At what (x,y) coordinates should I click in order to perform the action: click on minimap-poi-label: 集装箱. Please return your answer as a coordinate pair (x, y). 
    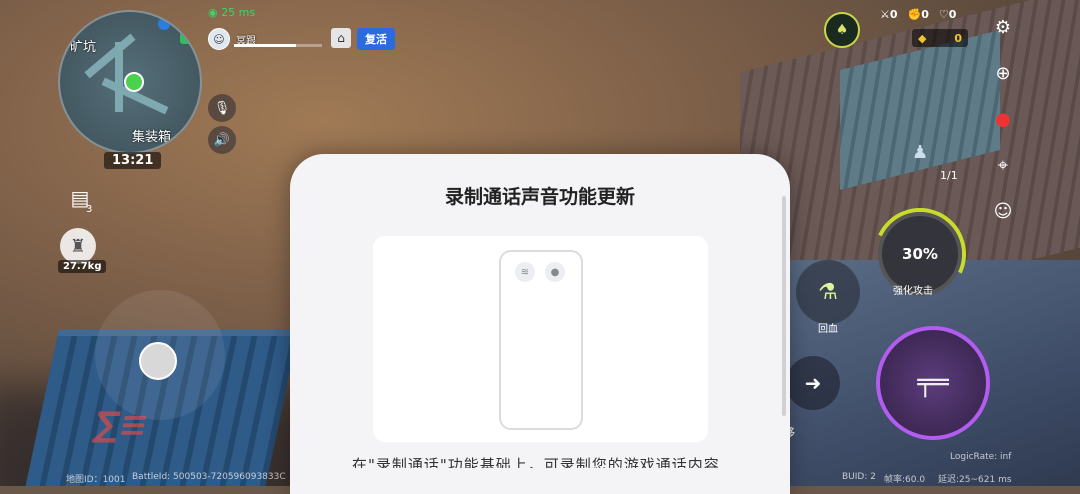
    Looking at the image, I should click on (152, 137).